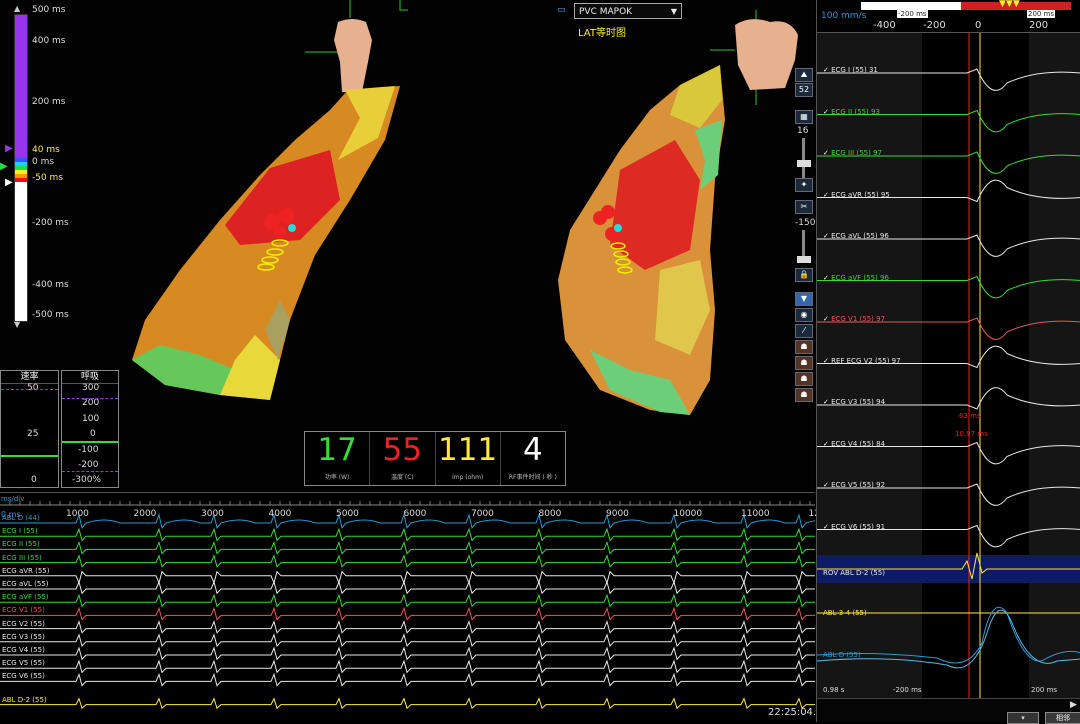  I want to click on review-channel-name: ECG III (55), so click(852, 153).